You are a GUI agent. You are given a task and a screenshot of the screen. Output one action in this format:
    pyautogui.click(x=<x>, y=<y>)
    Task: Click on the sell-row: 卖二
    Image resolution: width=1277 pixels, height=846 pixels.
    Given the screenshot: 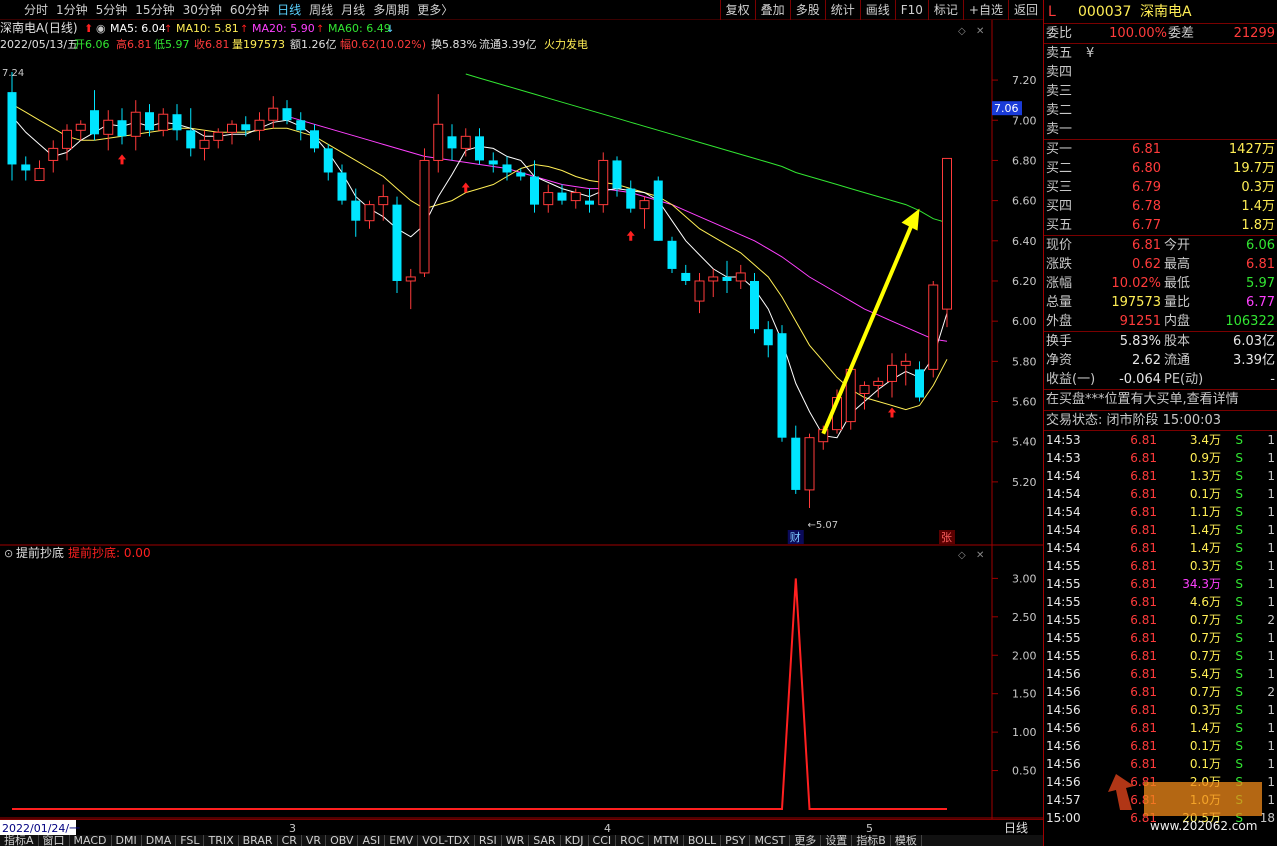 What is the action you would take?
    pyautogui.click(x=1160, y=110)
    